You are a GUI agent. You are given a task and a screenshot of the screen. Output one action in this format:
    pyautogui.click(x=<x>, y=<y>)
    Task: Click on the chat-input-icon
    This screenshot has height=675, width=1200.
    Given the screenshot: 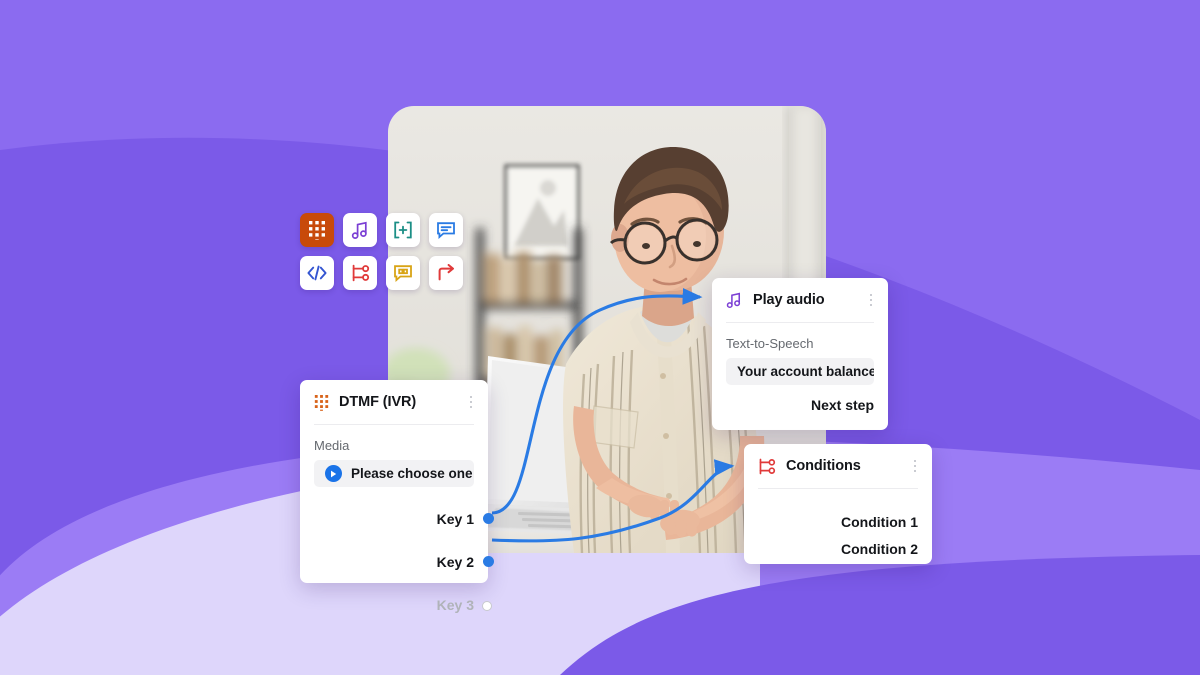 What is the action you would take?
    pyautogui.click(x=403, y=273)
    